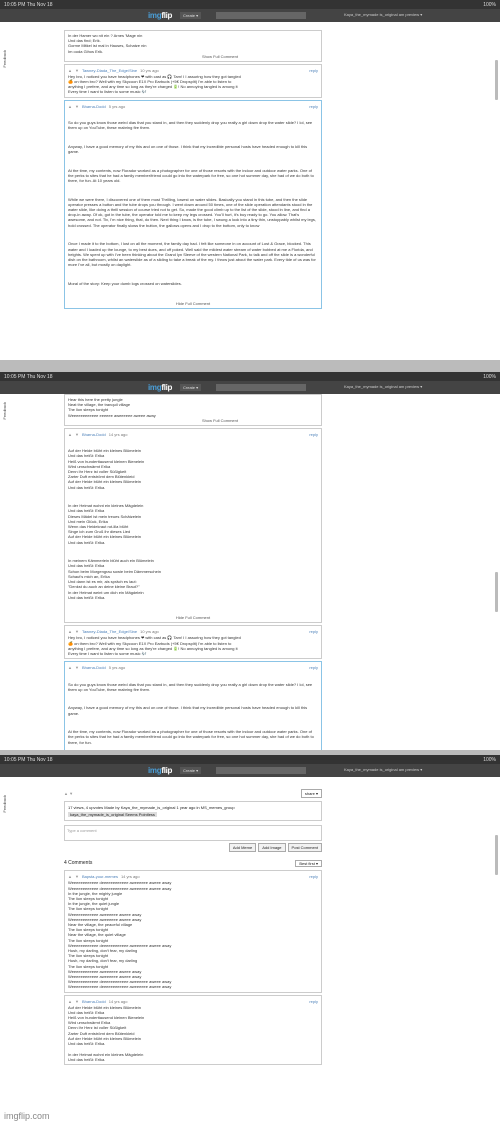 The width and height of the screenshot is (500, 1125). I want to click on comment-author: Bapsta-your-memes, so click(100, 876).